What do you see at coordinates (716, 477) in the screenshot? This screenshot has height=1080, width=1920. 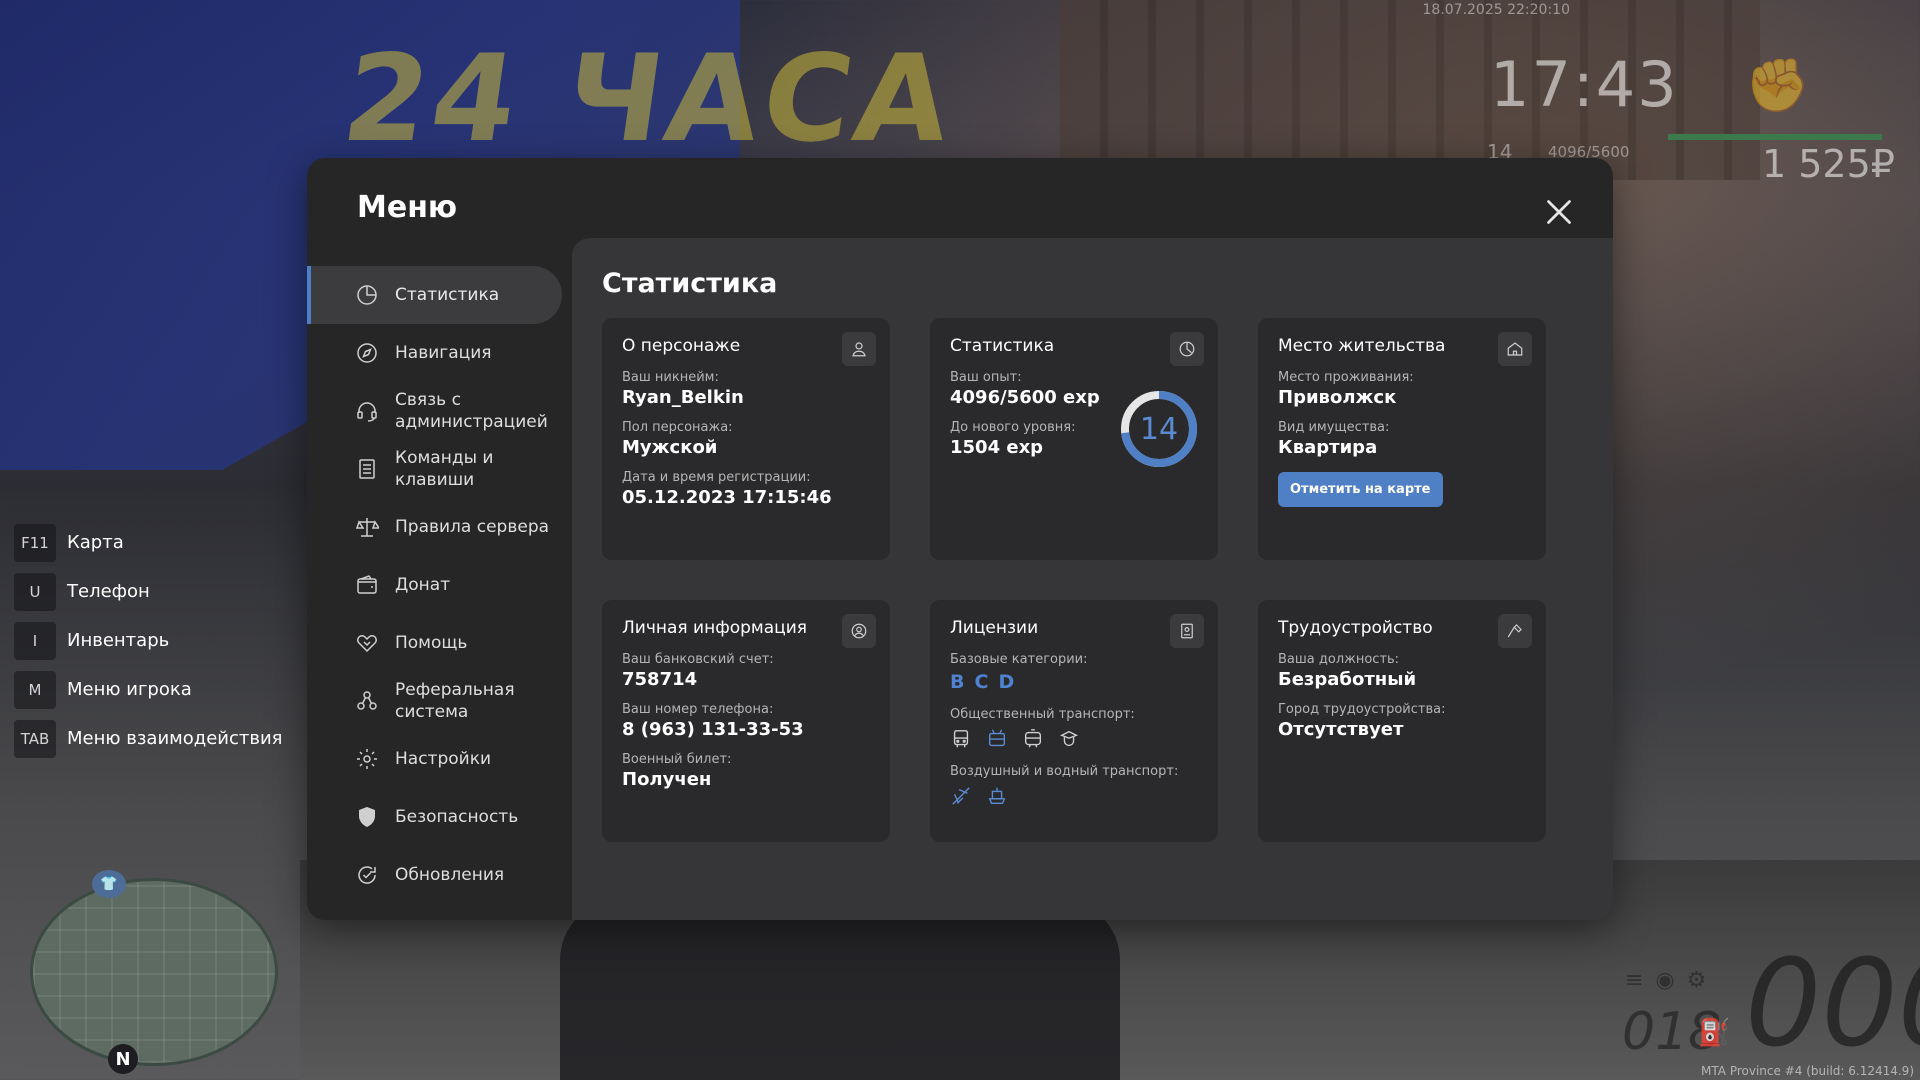 I see `field-label: Дата и время регистрации:` at bounding box center [716, 477].